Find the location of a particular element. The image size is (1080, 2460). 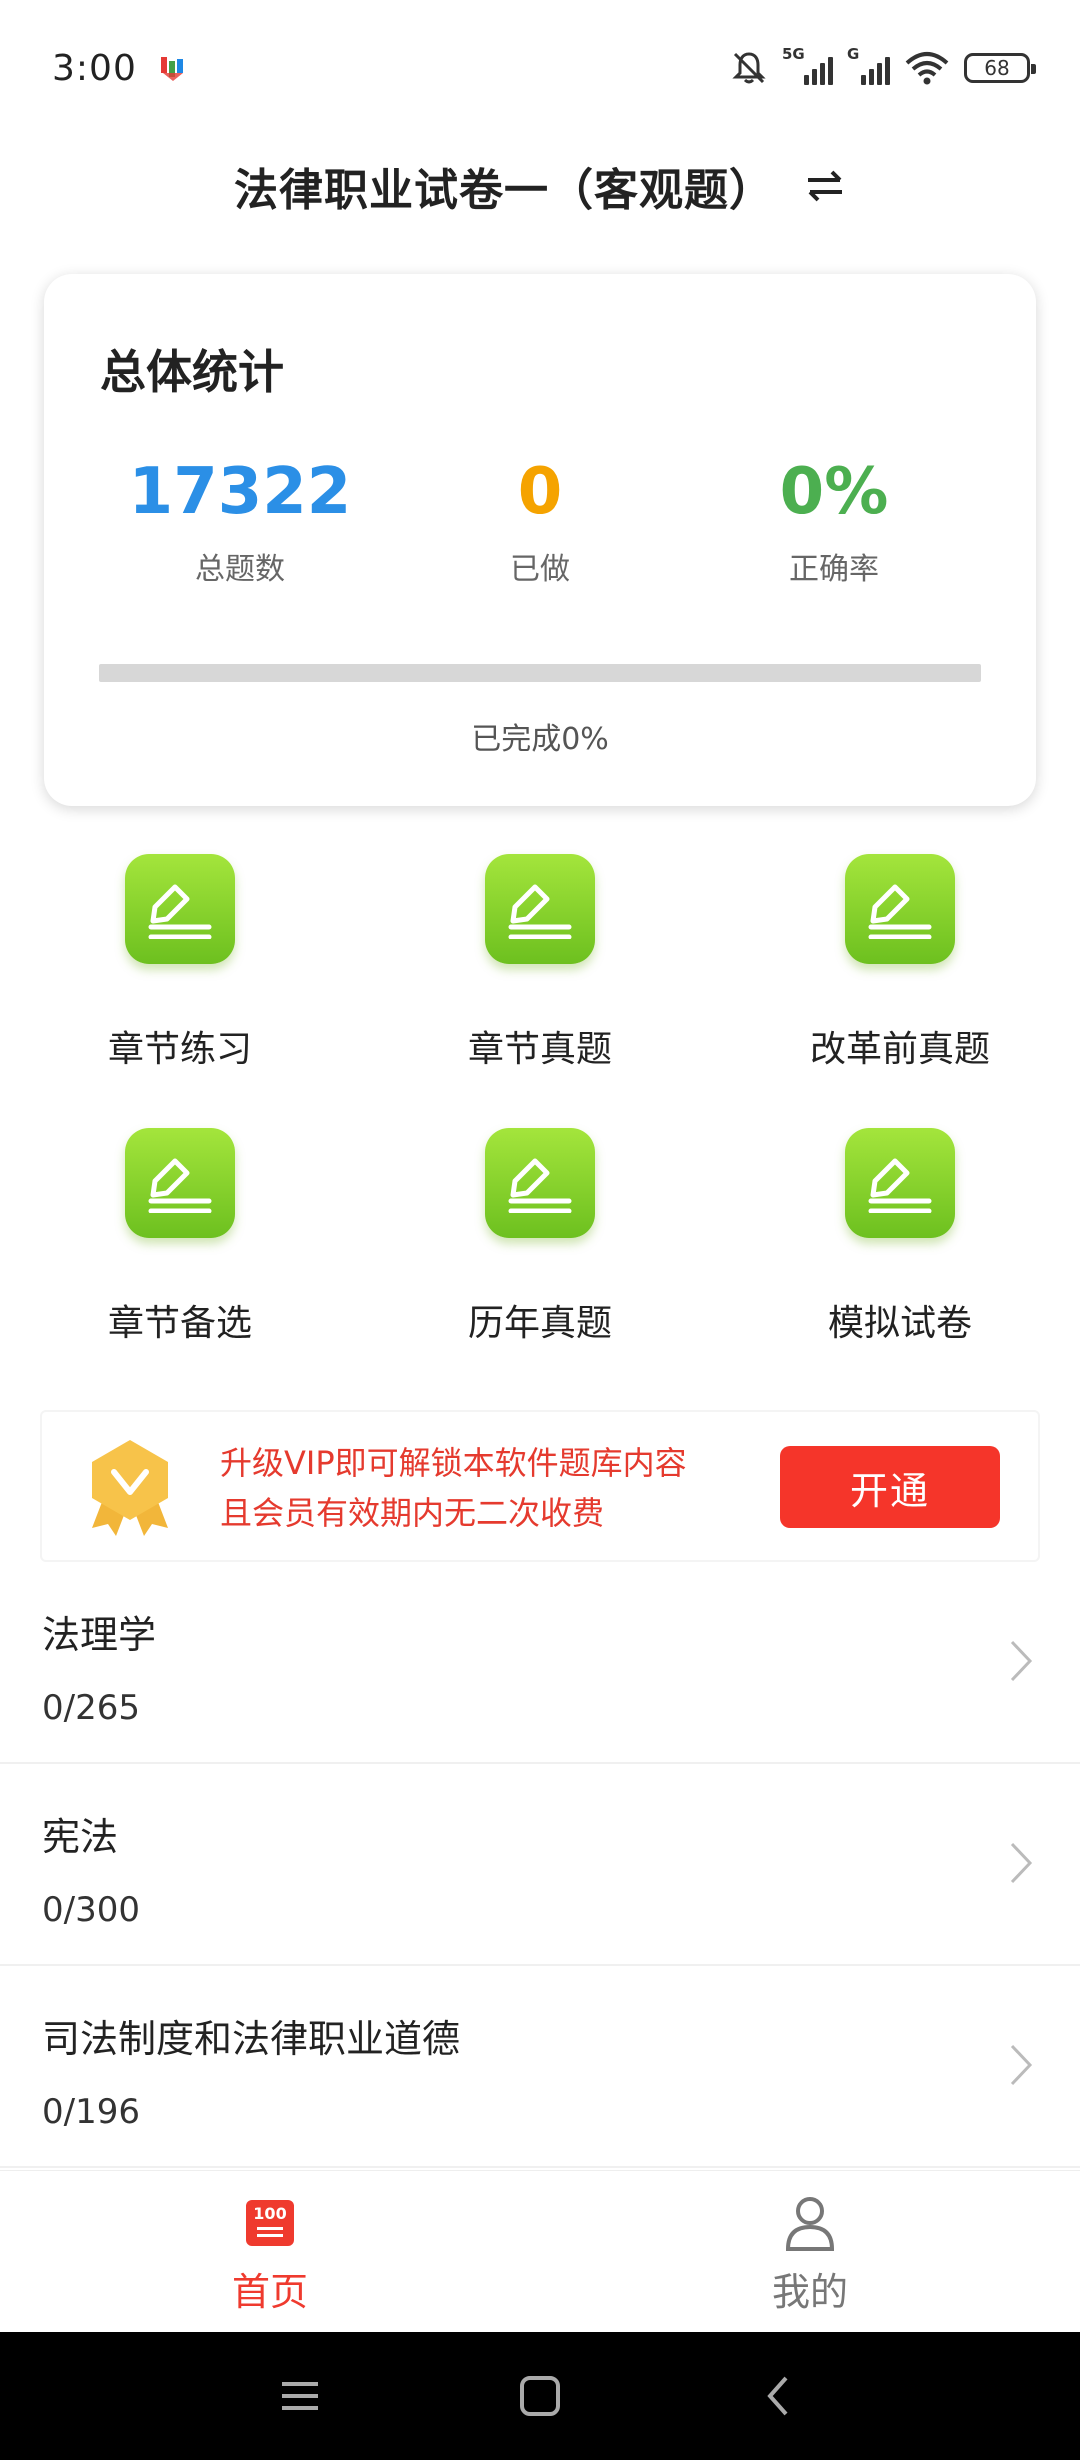

chapter-progress: 0/196 is located at coordinates (91, 2112).